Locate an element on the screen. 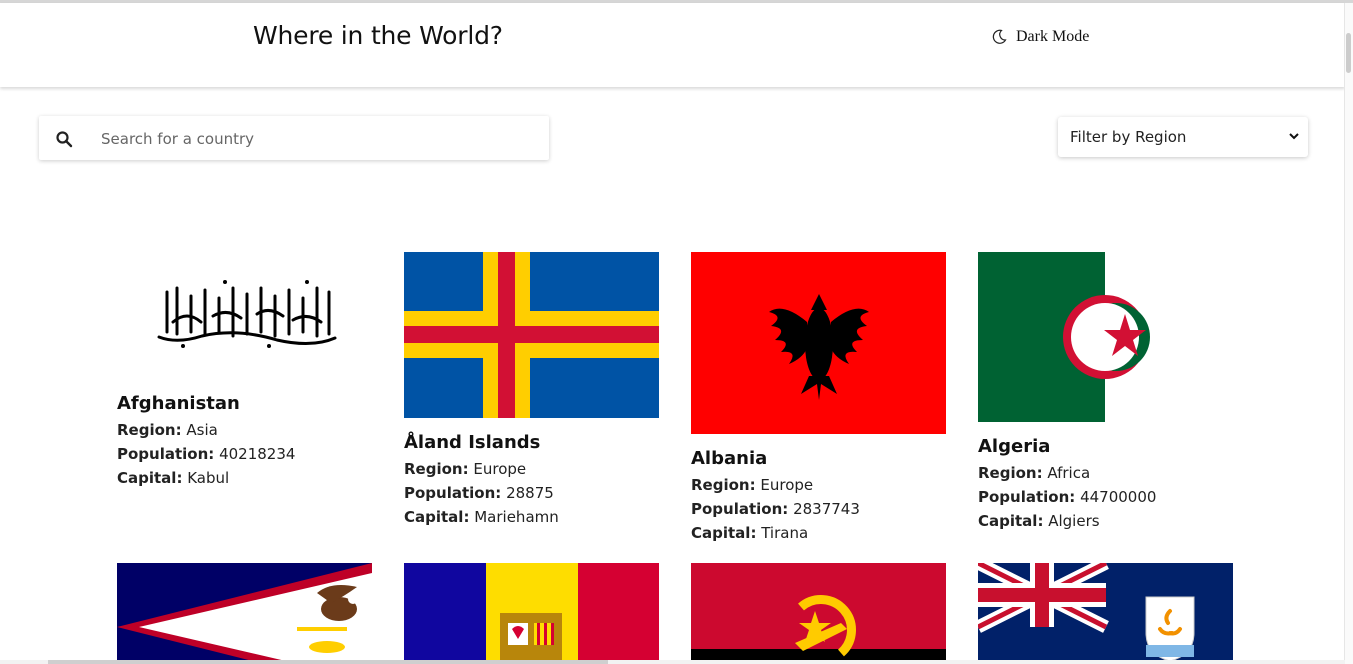 This screenshot has height=664, width=1353. aland-flag-image is located at coordinates (531, 335).